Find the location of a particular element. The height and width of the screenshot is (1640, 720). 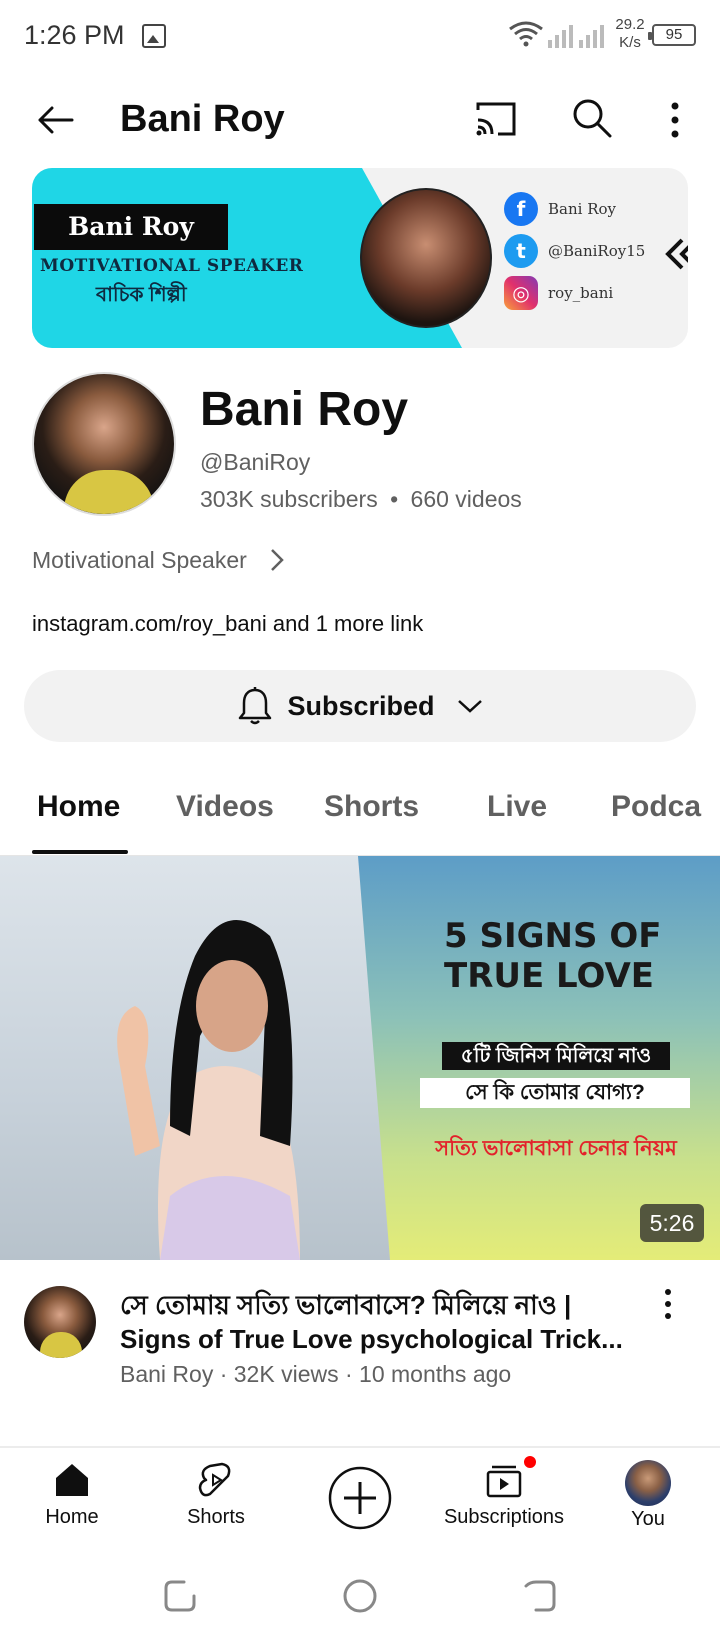

banner-tagline: MOTIVATIONAL SPEAKER is located at coordinates (172, 266).